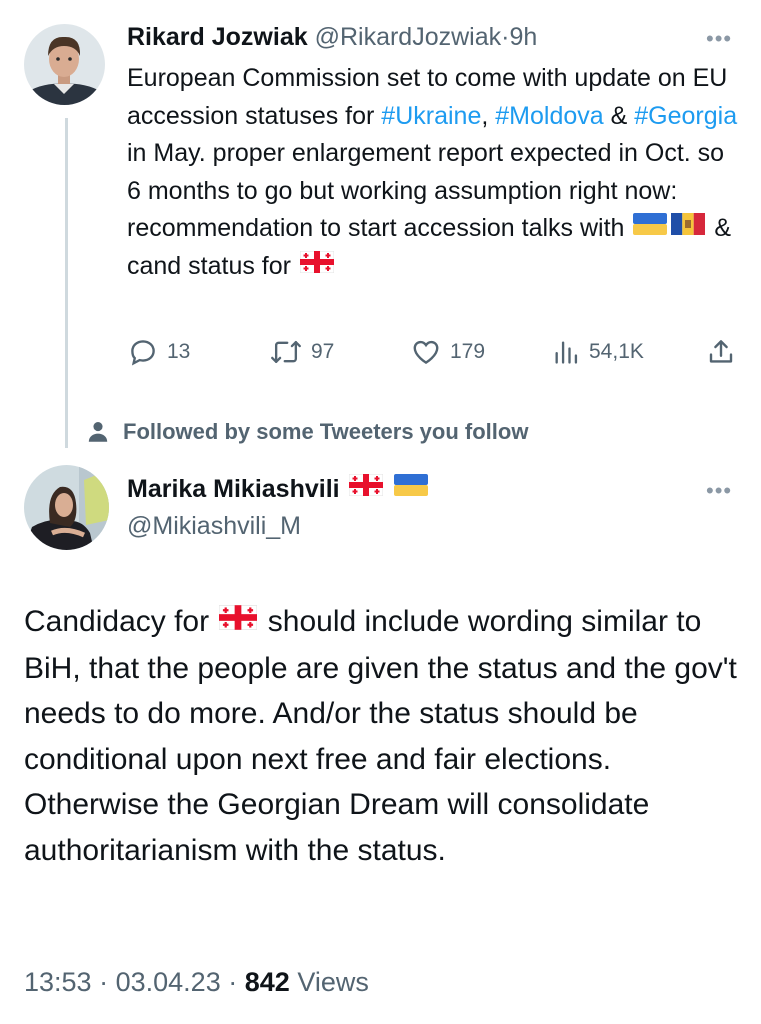 This screenshot has width=761, height=1024. Describe the element at coordinates (408, 37) in the screenshot. I see `author-handle: @RikardJozwiak` at that location.